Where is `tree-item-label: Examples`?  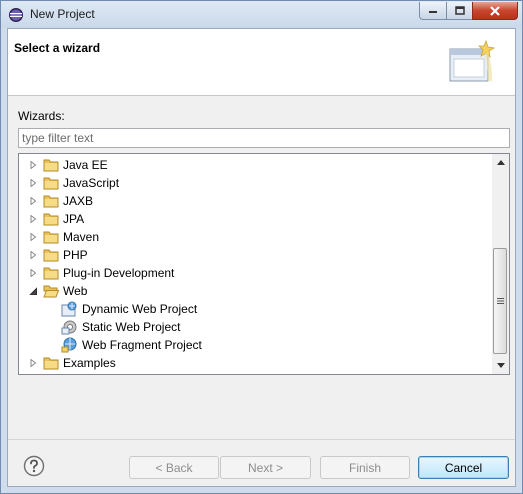 tree-item-label: Examples is located at coordinates (89, 363).